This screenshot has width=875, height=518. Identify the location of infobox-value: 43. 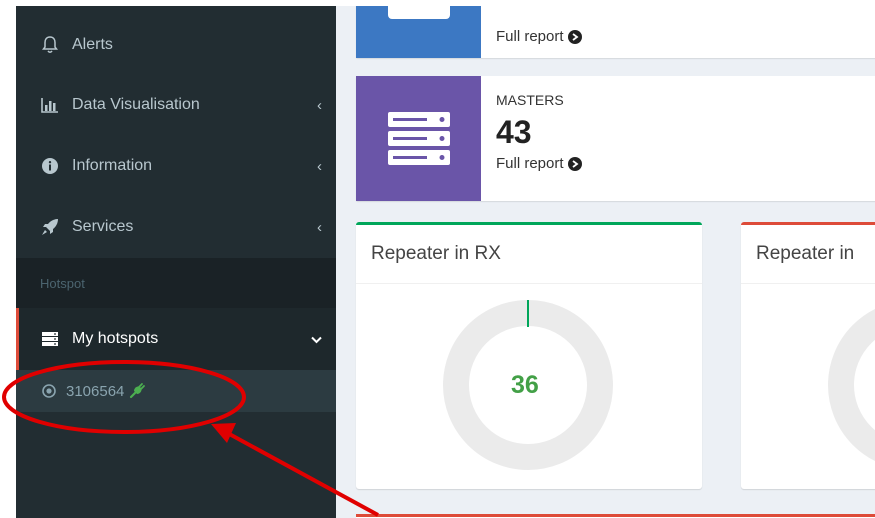
(514, 132).